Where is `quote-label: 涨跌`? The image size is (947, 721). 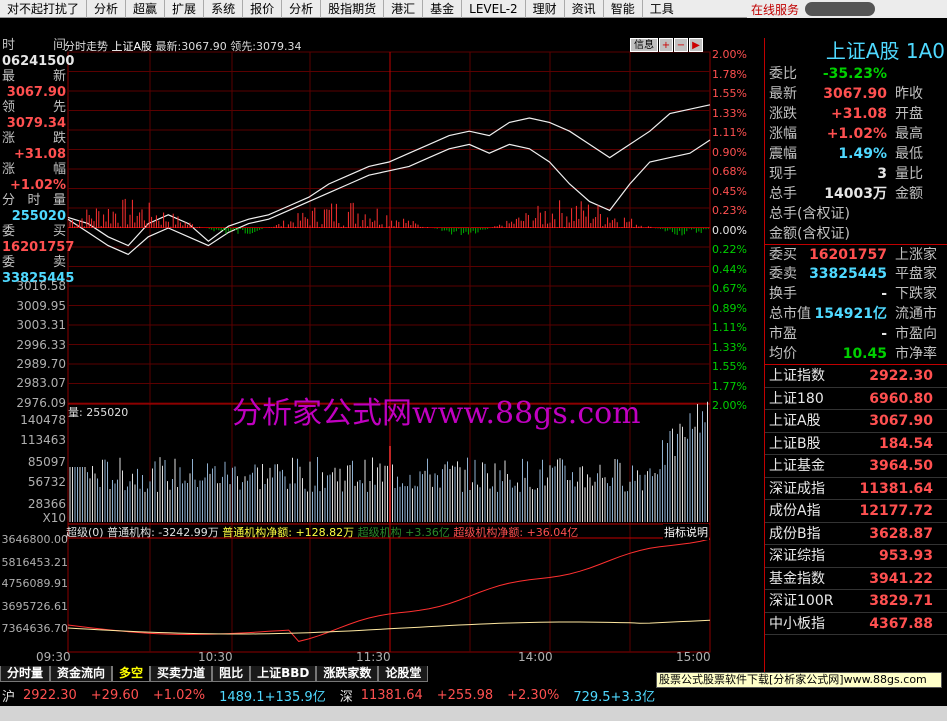 quote-label: 涨跌 is located at coordinates (783, 114).